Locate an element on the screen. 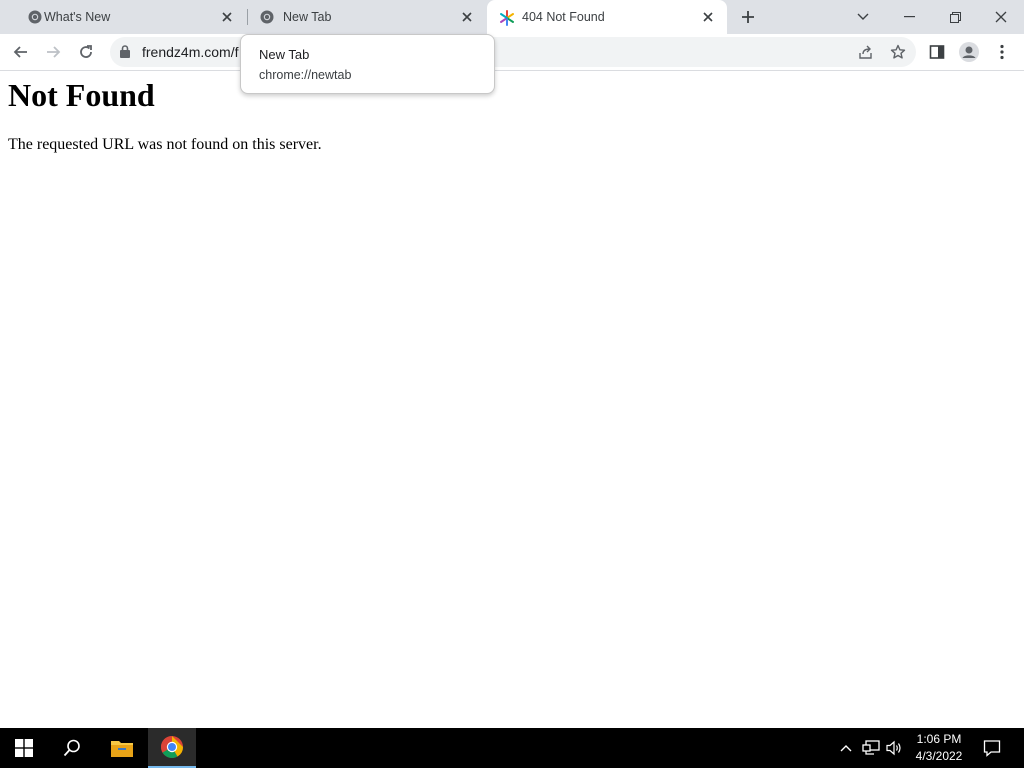  avatar-icon is located at coordinates (969, 52).